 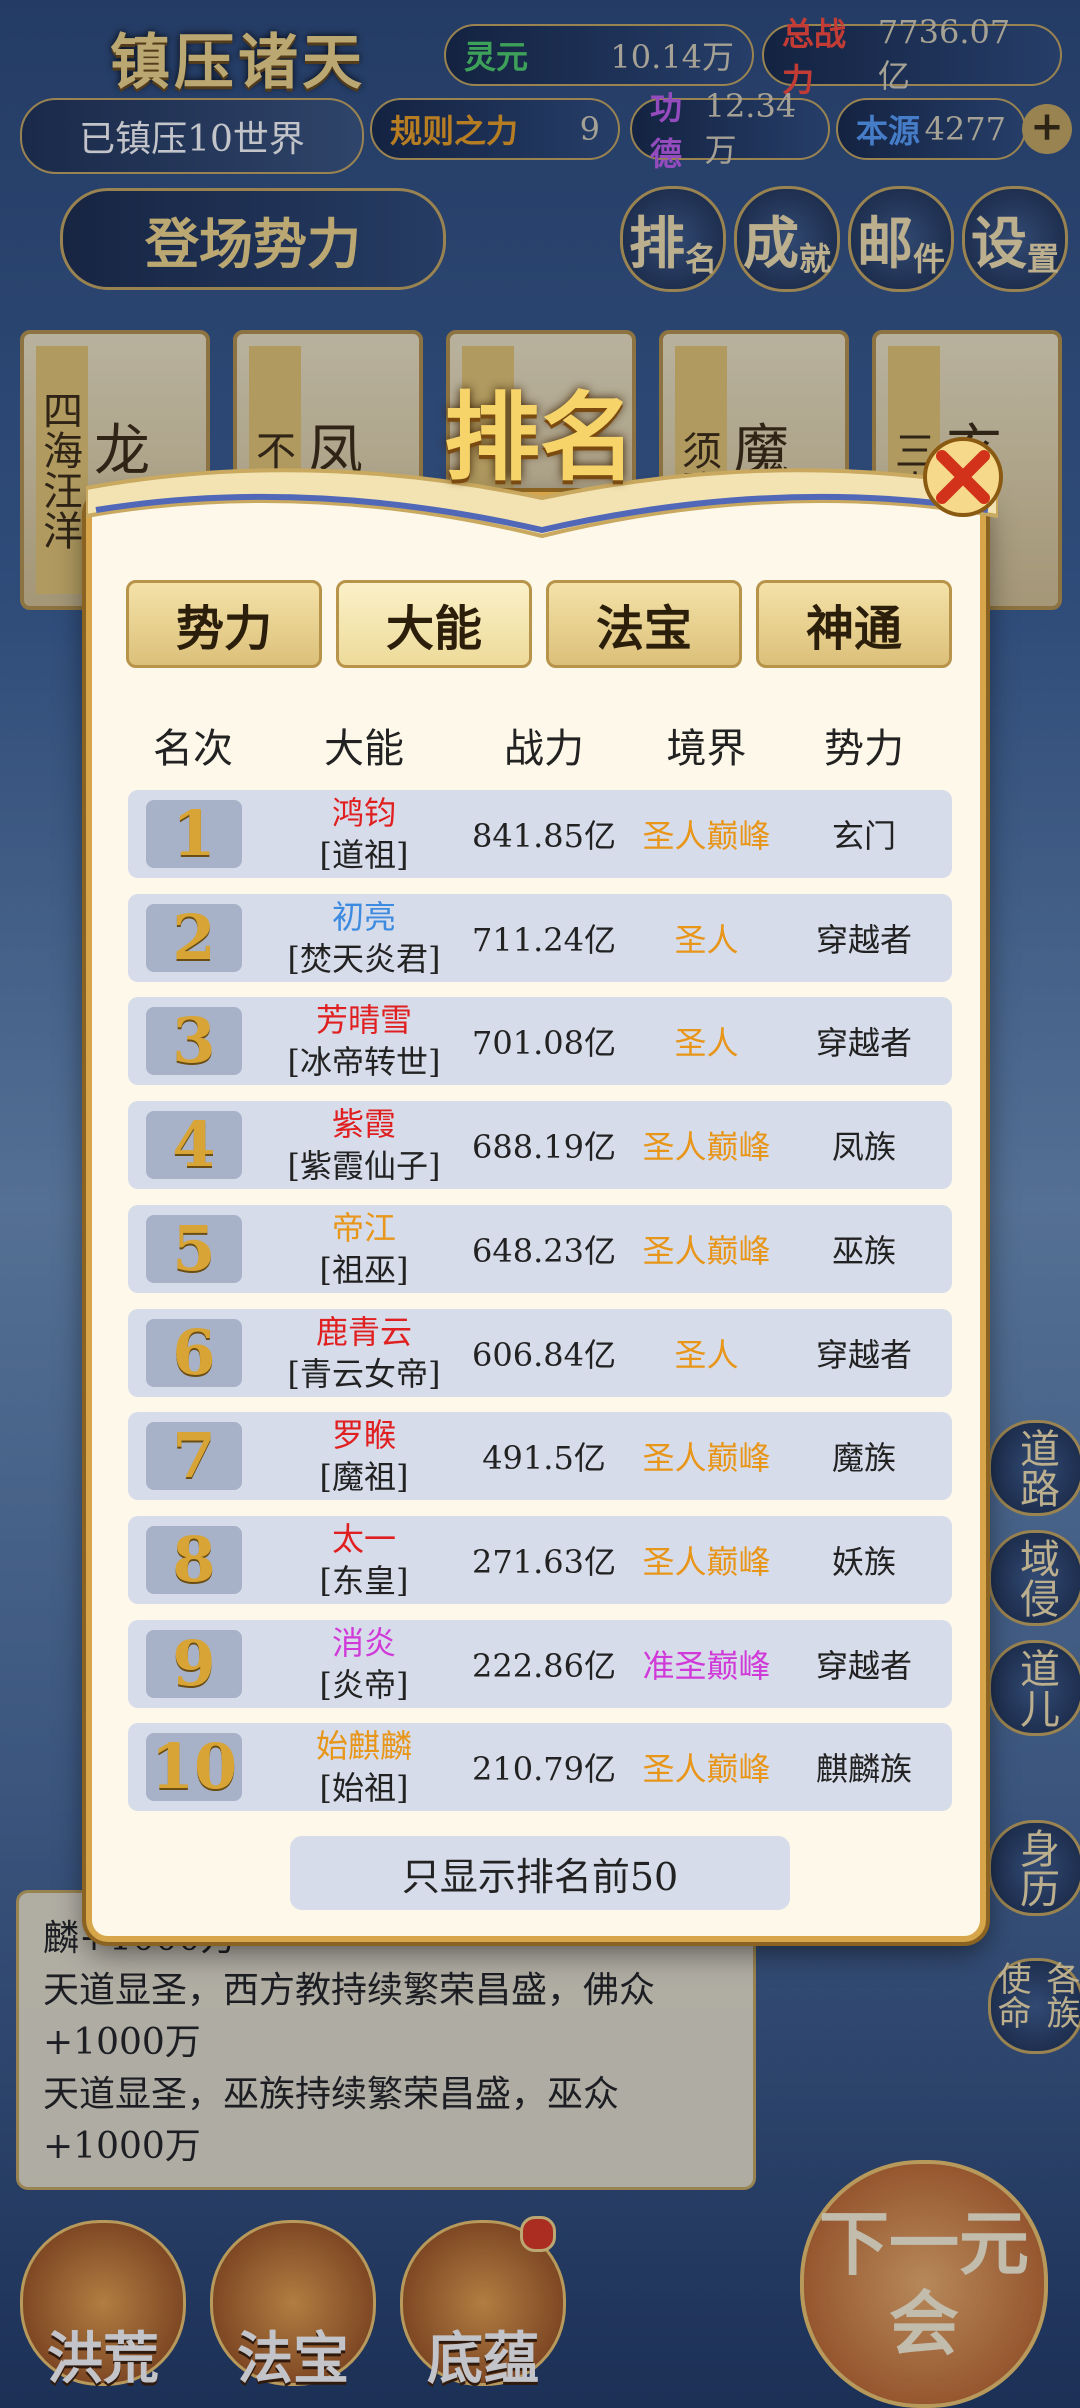 I want to click on being-title: [祖巫], so click(x=364, y=1269).